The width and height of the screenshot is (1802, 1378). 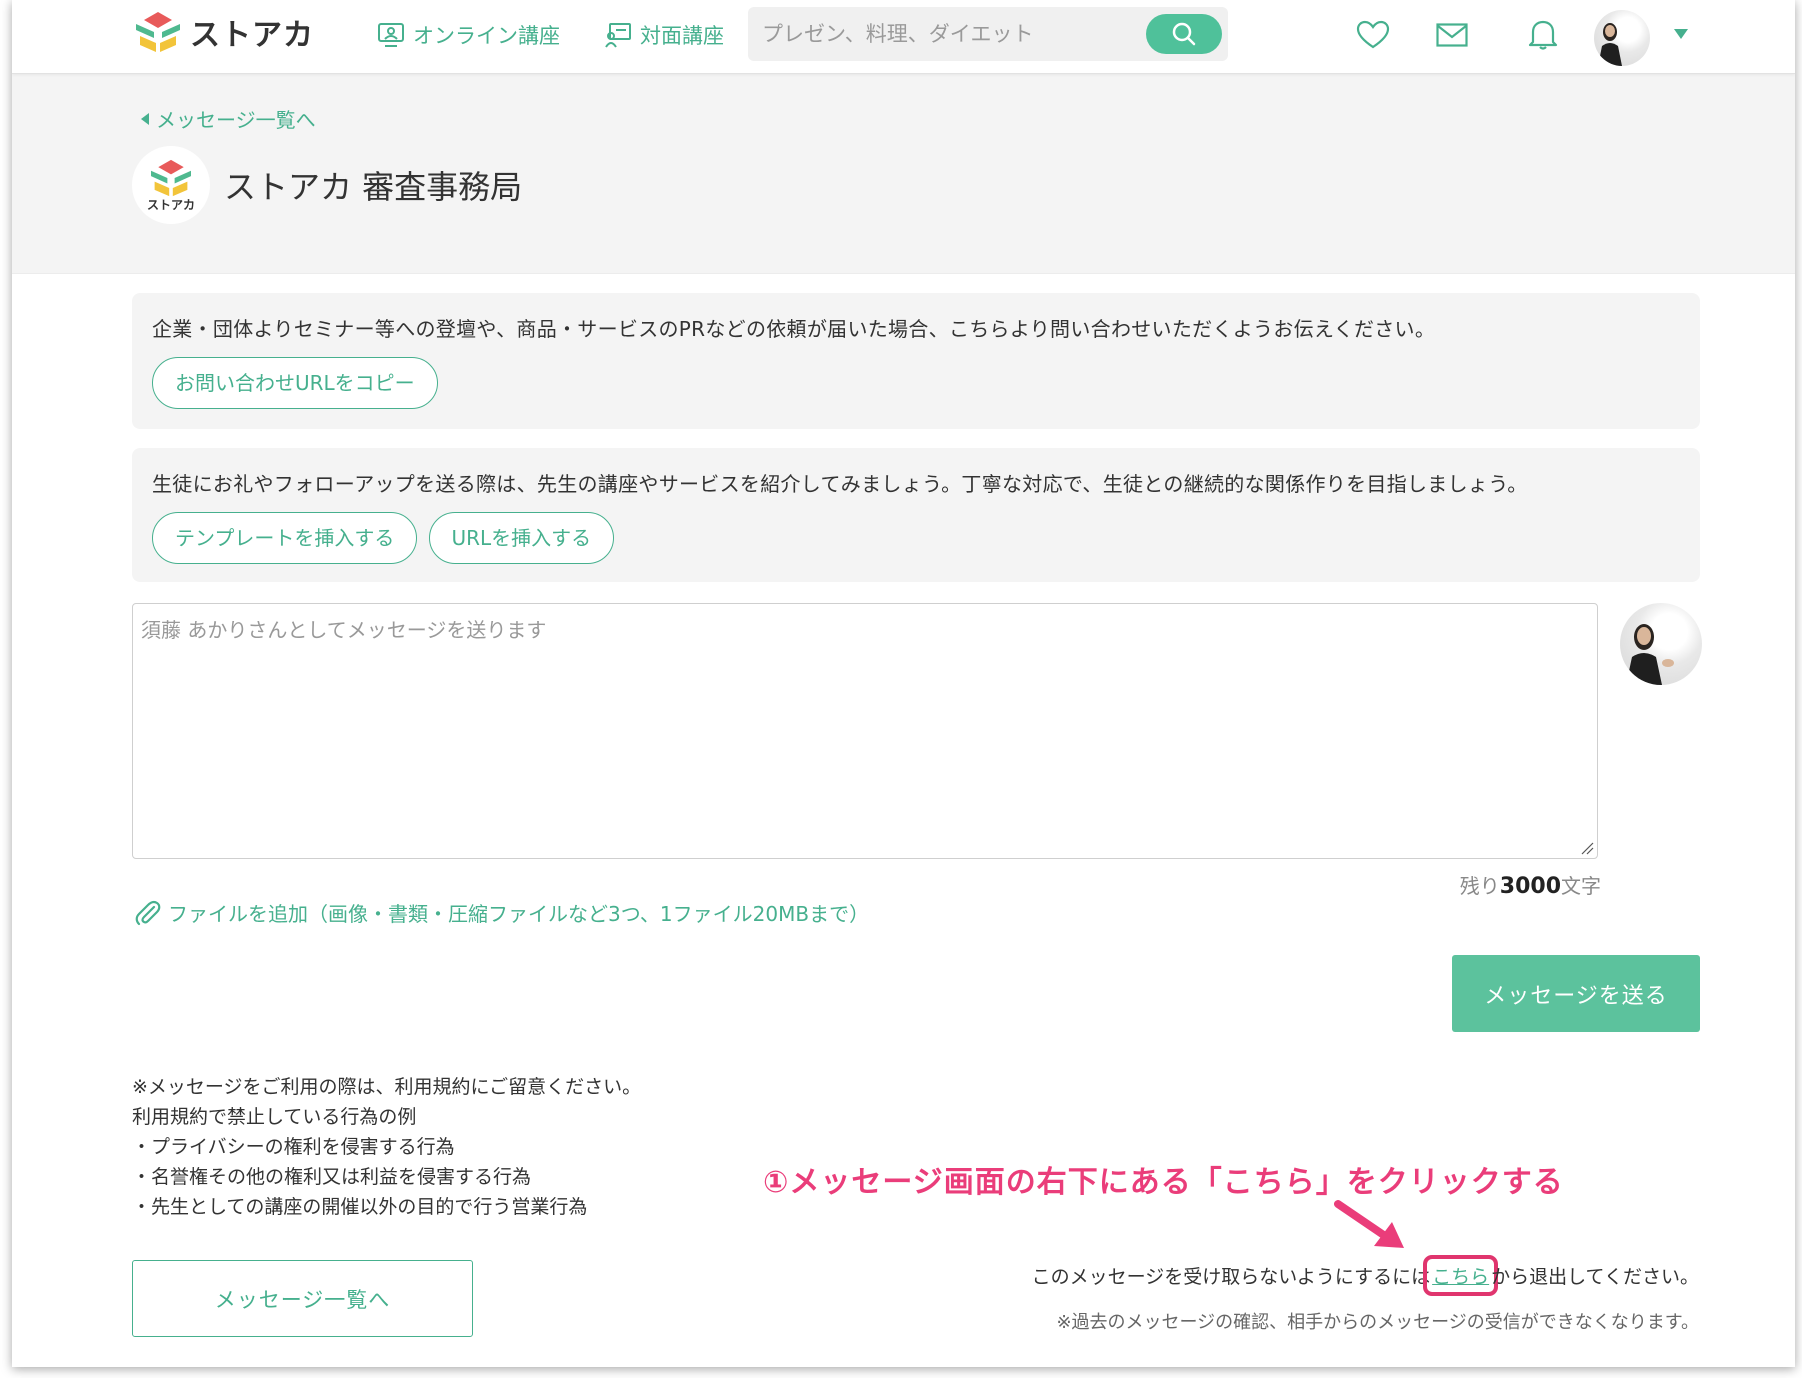 I want to click on send-message-button: メッセージを送る, so click(x=1576, y=993).